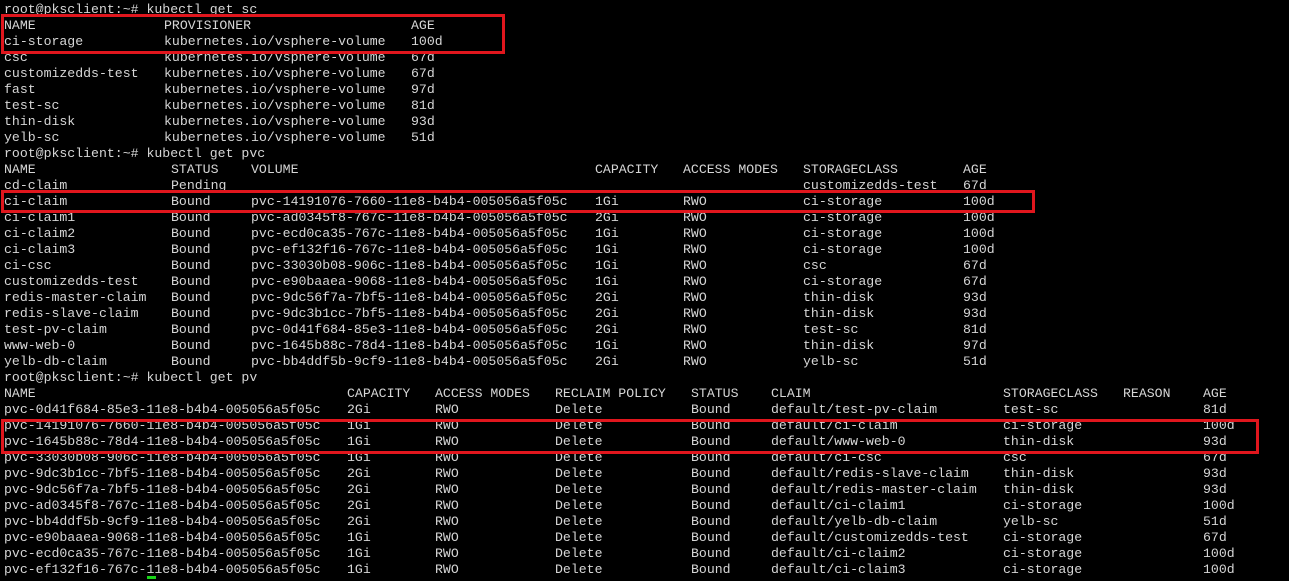 The image size is (1289, 581). What do you see at coordinates (162, 489) in the screenshot?
I see `pv-name: pvc-9dc56f7a-7bf5-11e8-b4b4-005056a5f05c` at bounding box center [162, 489].